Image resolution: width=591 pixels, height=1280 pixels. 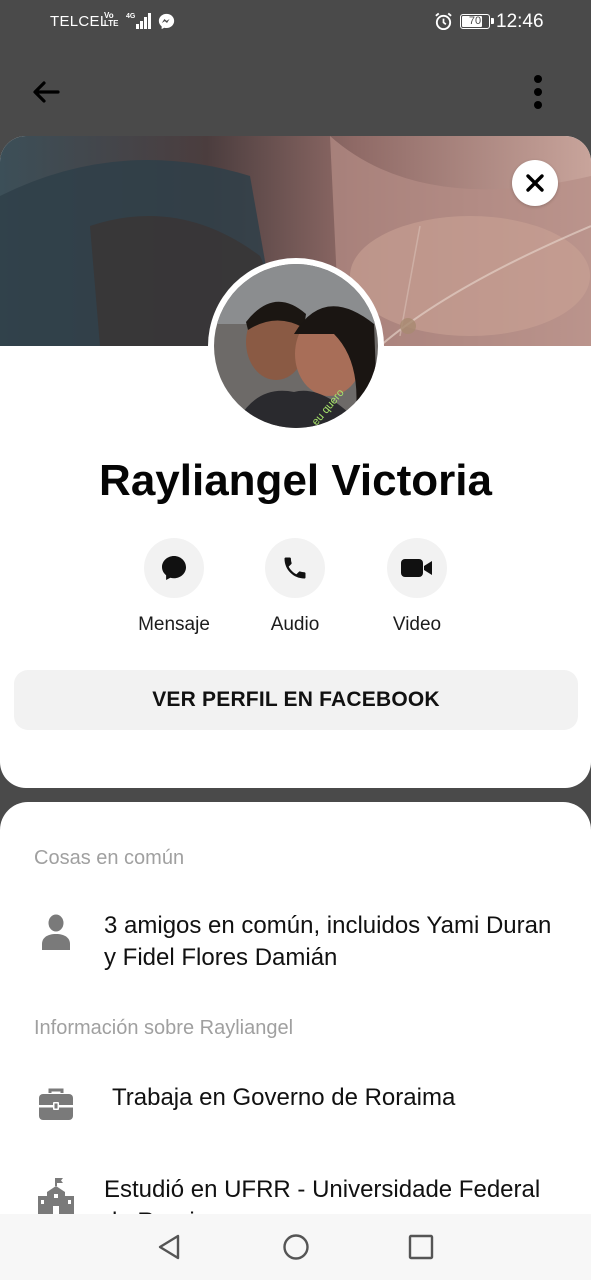 I want to click on video-camera-icon, so click(x=416, y=568).